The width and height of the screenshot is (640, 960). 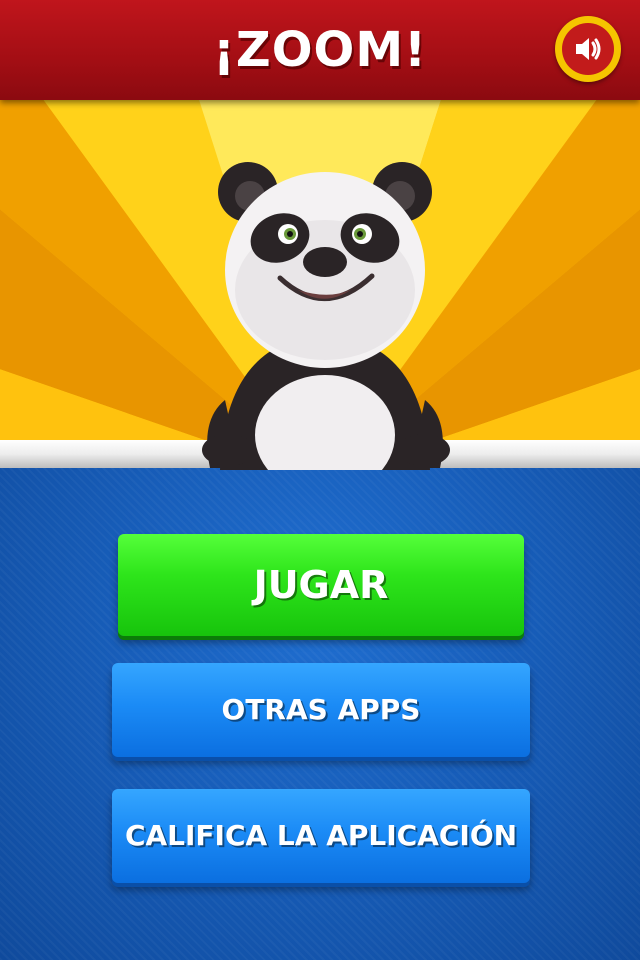 I want to click on header-bar: ¡ZOOM!, so click(x=320, y=50).